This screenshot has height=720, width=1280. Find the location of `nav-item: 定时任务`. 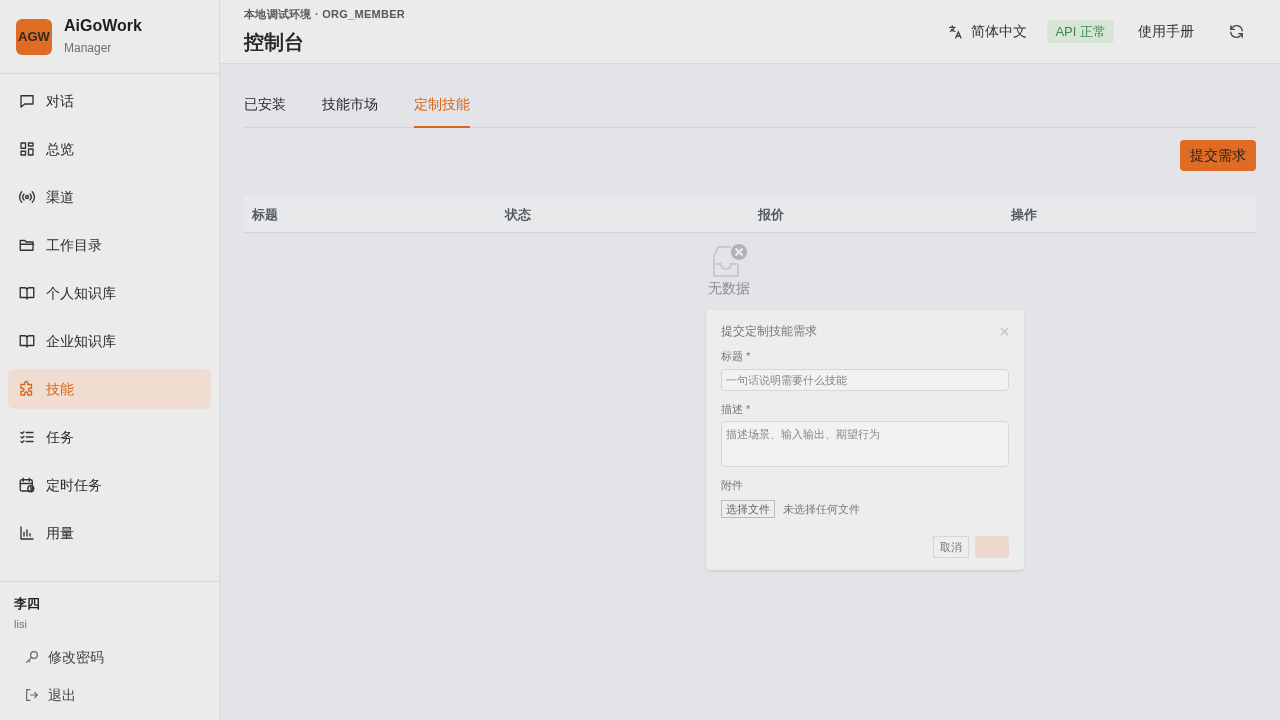

nav-item: 定时任务 is located at coordinates (109, 485).